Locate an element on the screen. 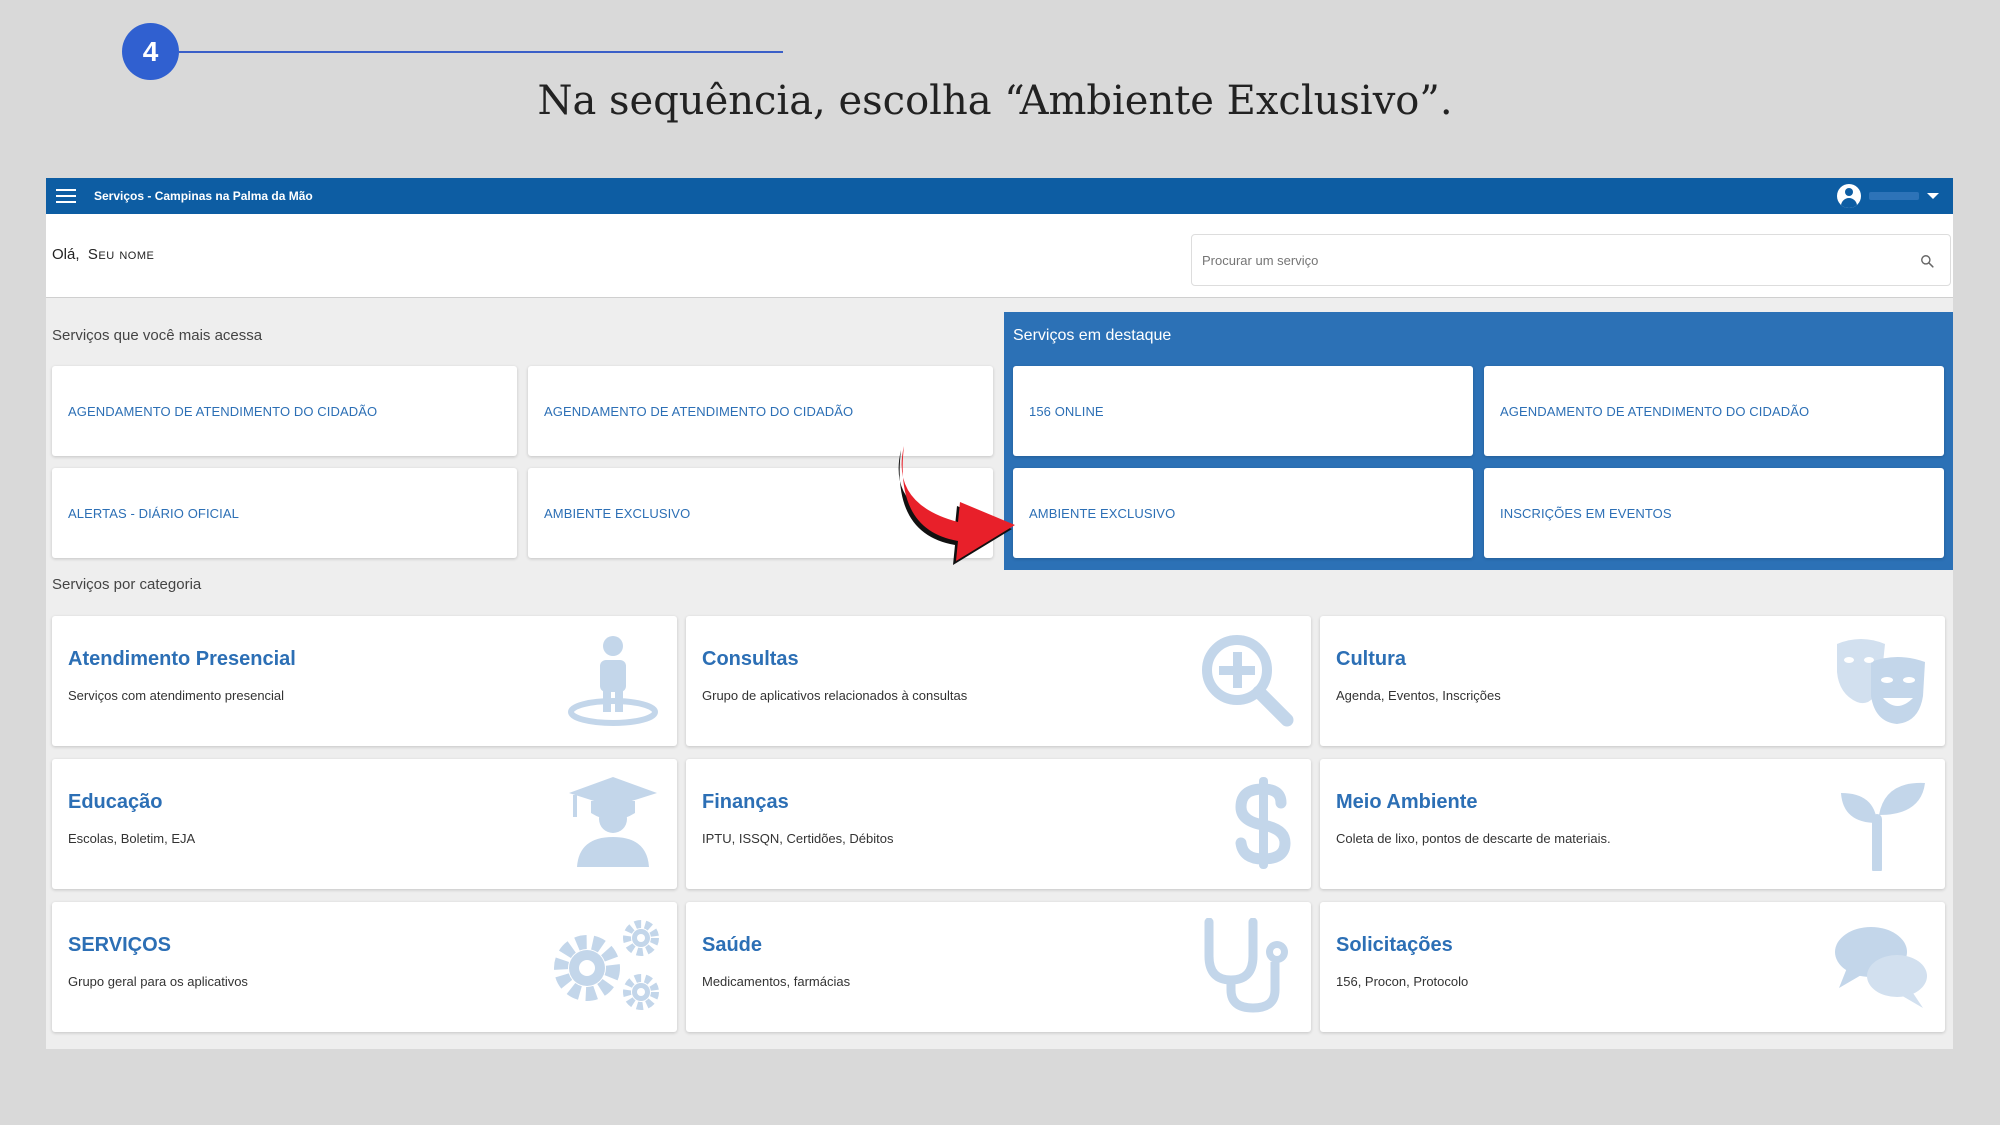 Image resolution: width=2000 pixels, height=1125 pixels. pointer-arrow-icon is located at coordinates (956, 505).